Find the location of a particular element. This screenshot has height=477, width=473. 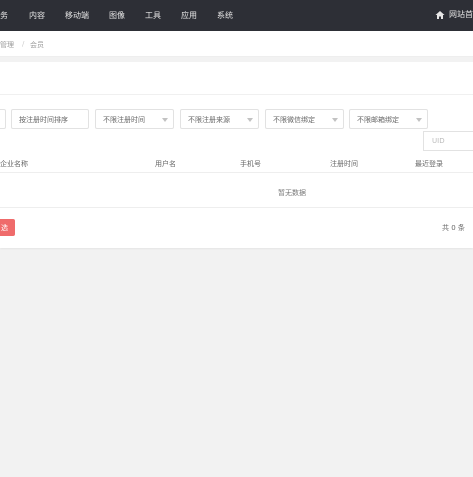

nav-item-service: 务 is located at coordinates (4, 15).